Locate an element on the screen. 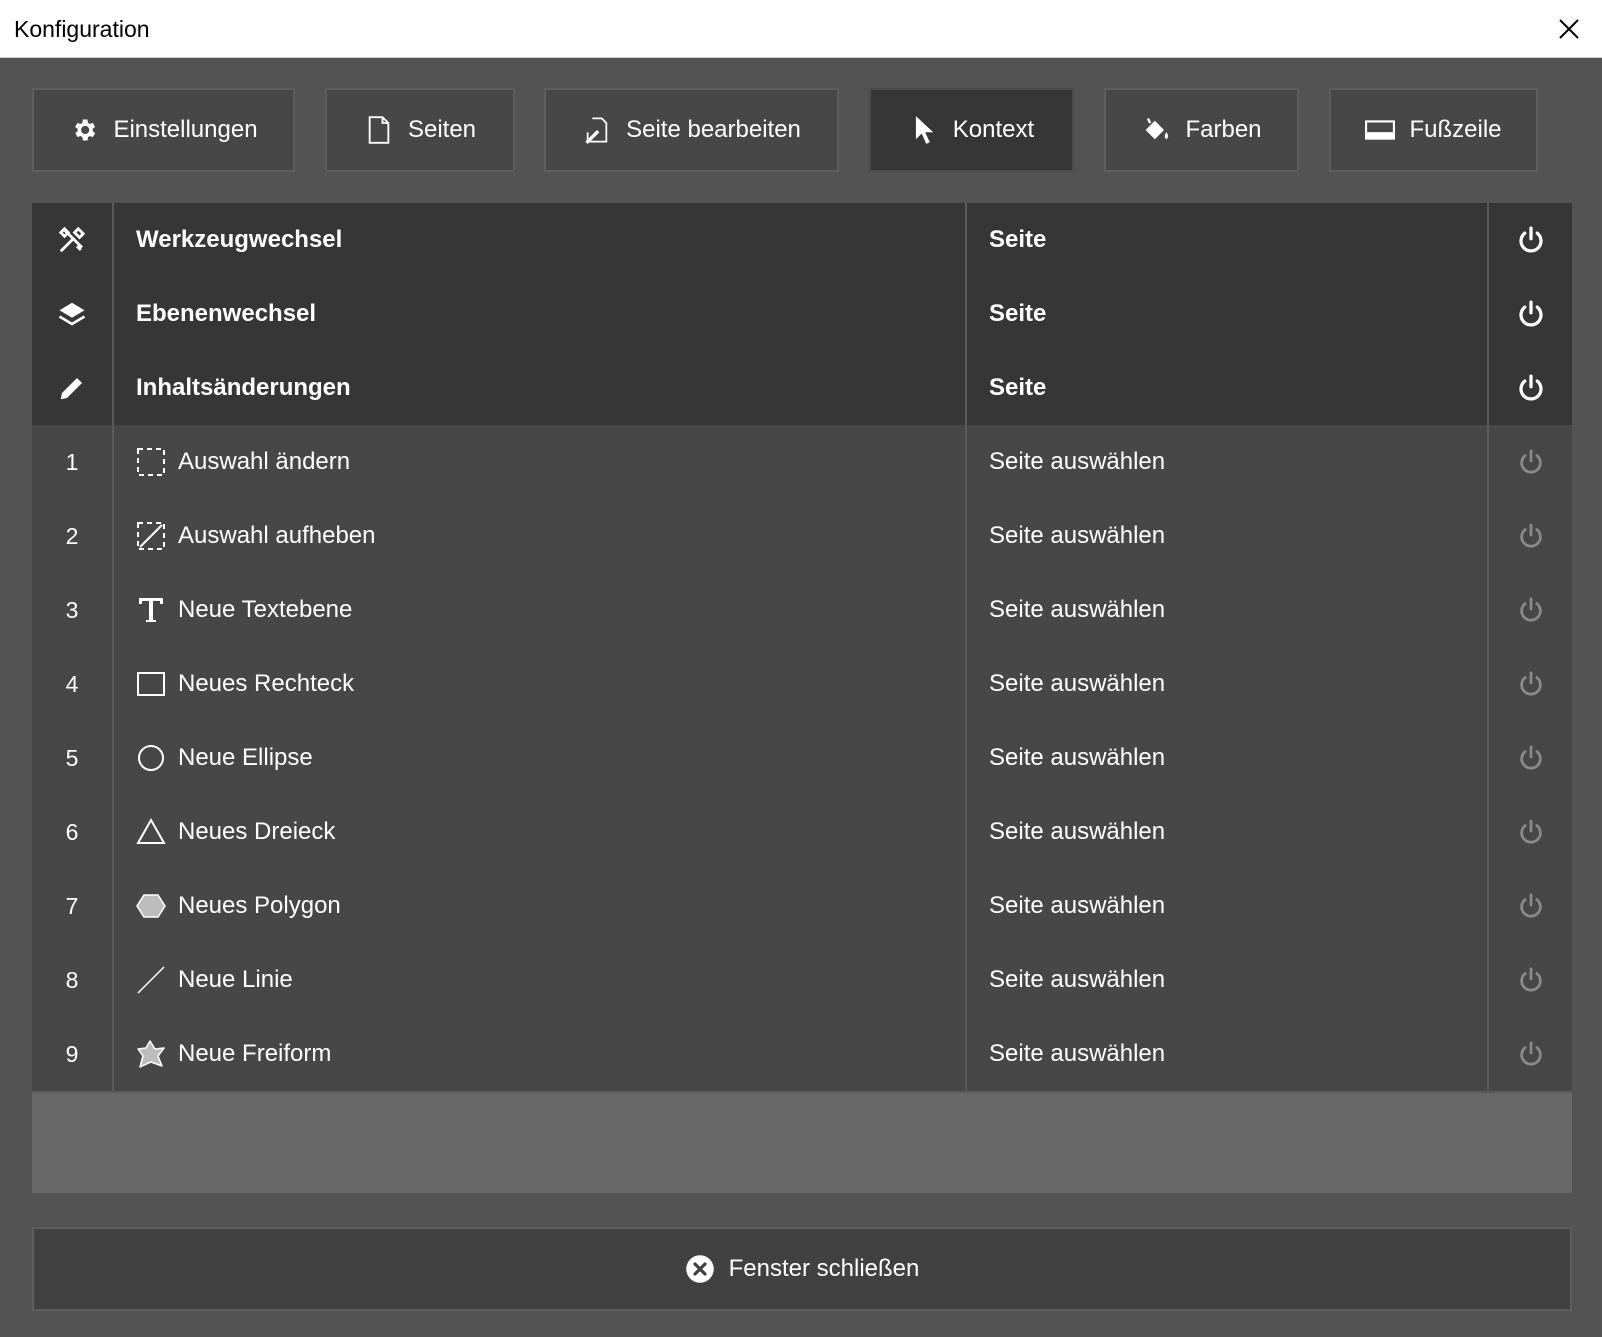  row-number: 4 is located at coordinates (73, 685).